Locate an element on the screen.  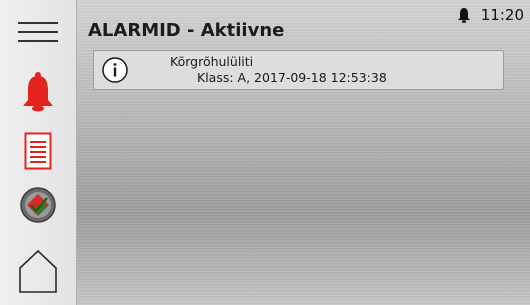
status-bar: 11:20 is located at coordinates (490, 15).